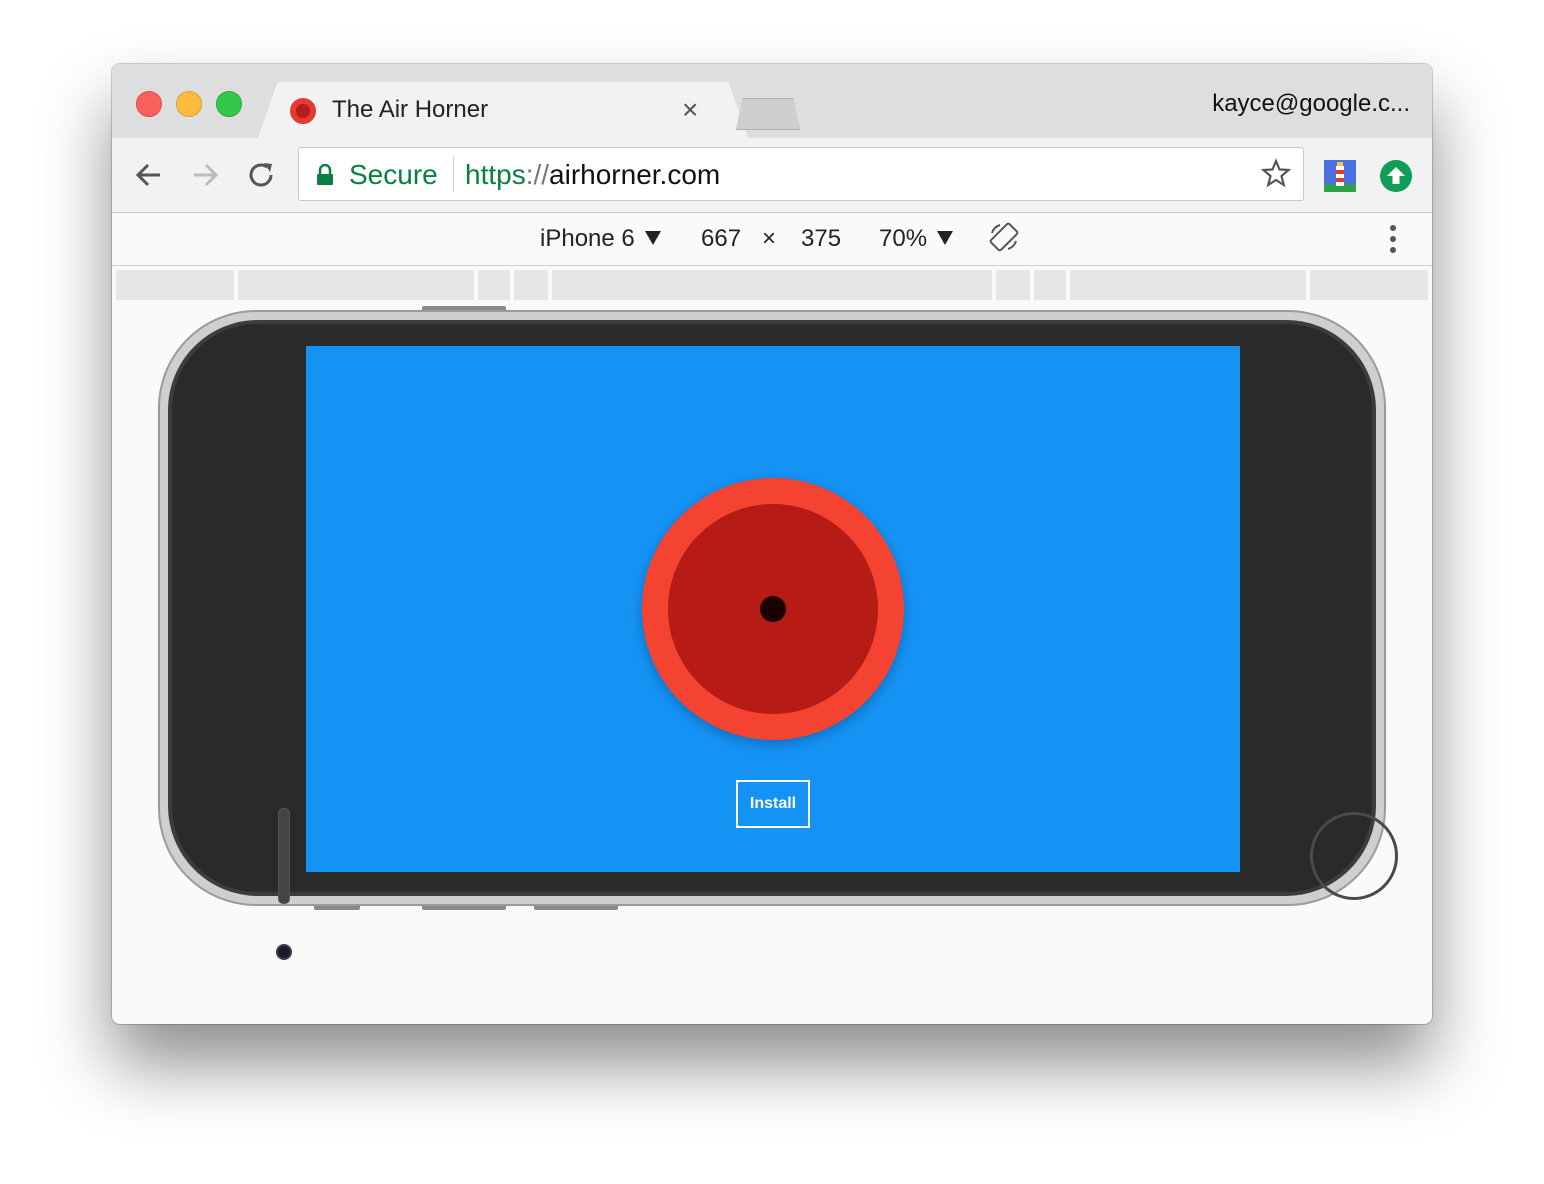 This screenshot has height=1184, width=1544. Describe the element at coordinates (1396, 176) in the screenshot. I see `upload-extension-icon` at that location.